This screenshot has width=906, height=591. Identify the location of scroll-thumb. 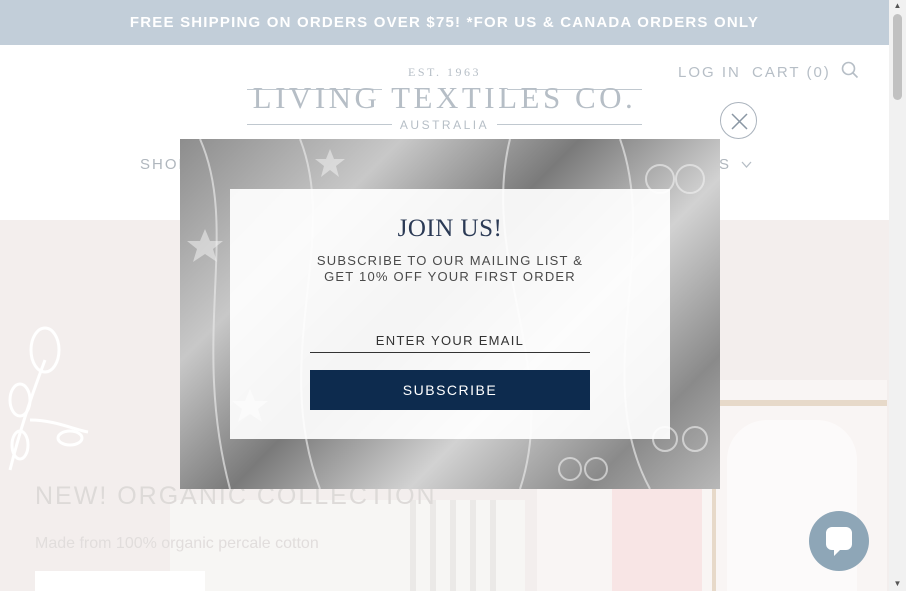
(897, 57).